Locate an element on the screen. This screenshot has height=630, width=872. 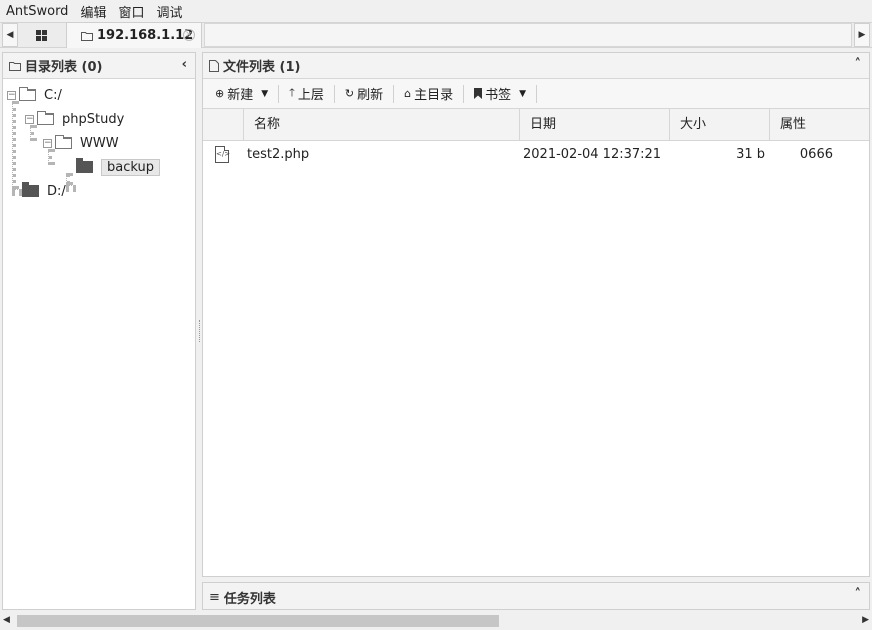
file-toolbar: ⊕ 新建 ▼ 🡑 上层 ↻ 刷新 ⌂ 主目录 书签 ▼ is located at coordinates (536, 94).